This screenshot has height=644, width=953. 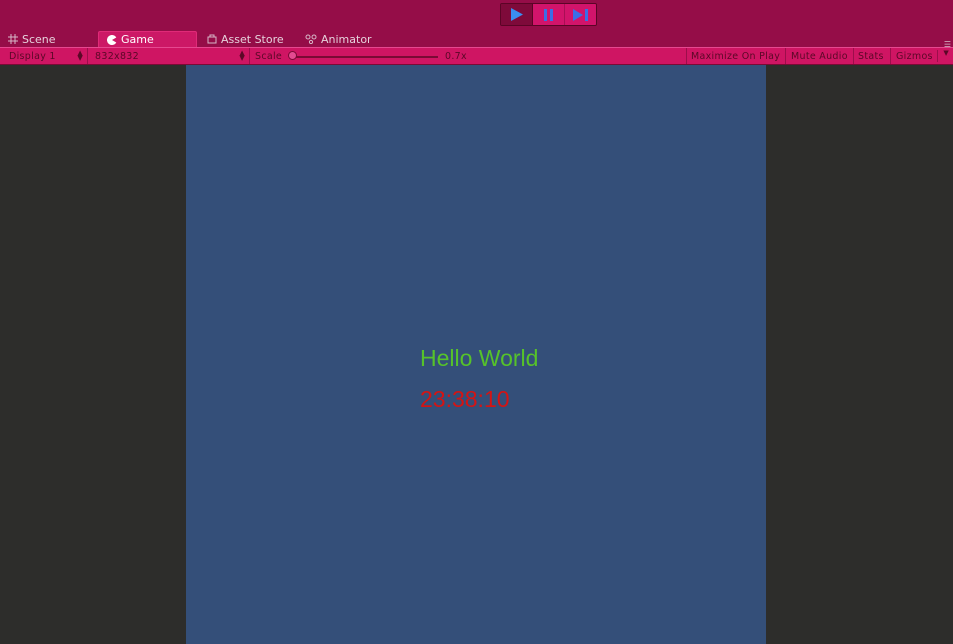 I want to click on chevron-down-icon: ▼, so click(x=946, y=53).